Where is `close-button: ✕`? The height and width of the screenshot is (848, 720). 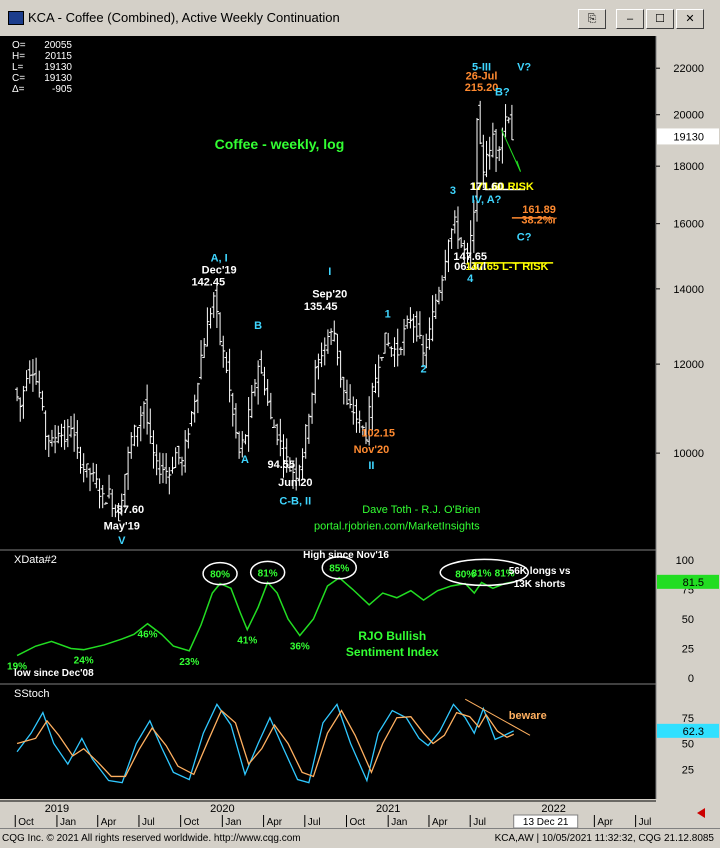
close-button: ✕ is located at coordinates (690, 19).